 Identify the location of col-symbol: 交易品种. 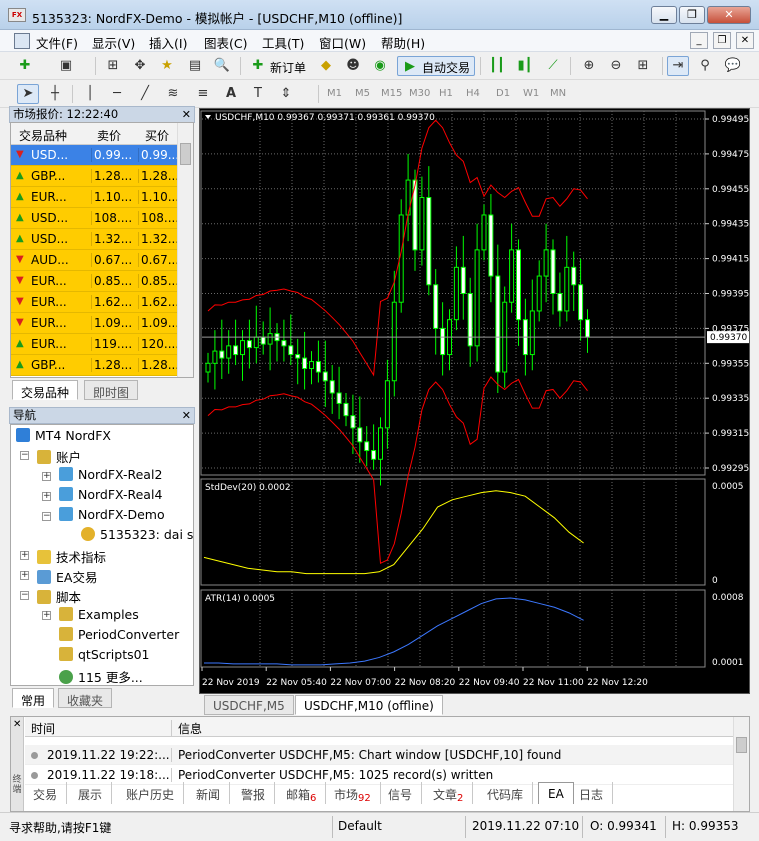
(43, 135).